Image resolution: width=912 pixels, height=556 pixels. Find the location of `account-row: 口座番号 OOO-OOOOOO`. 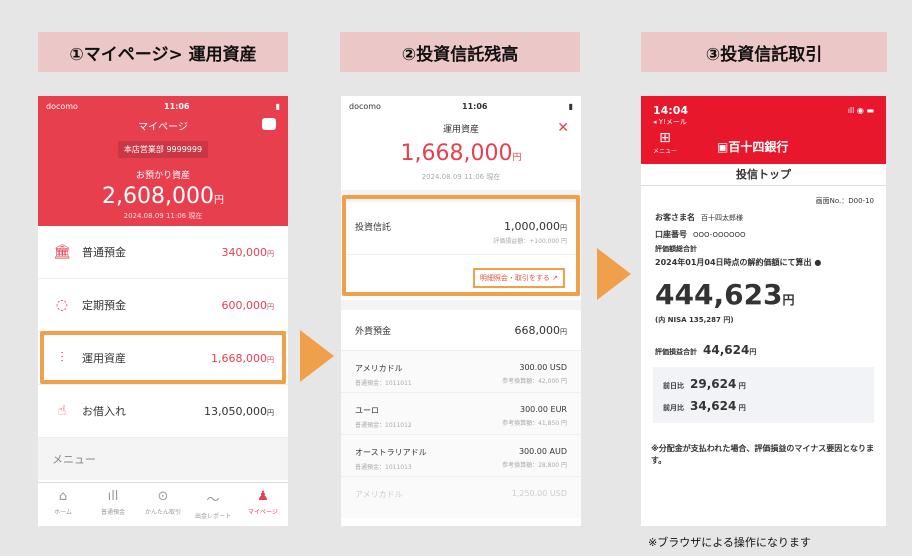

account-row: 口座番号 OOO-OOOOOO is located at coordinates (700, 234).